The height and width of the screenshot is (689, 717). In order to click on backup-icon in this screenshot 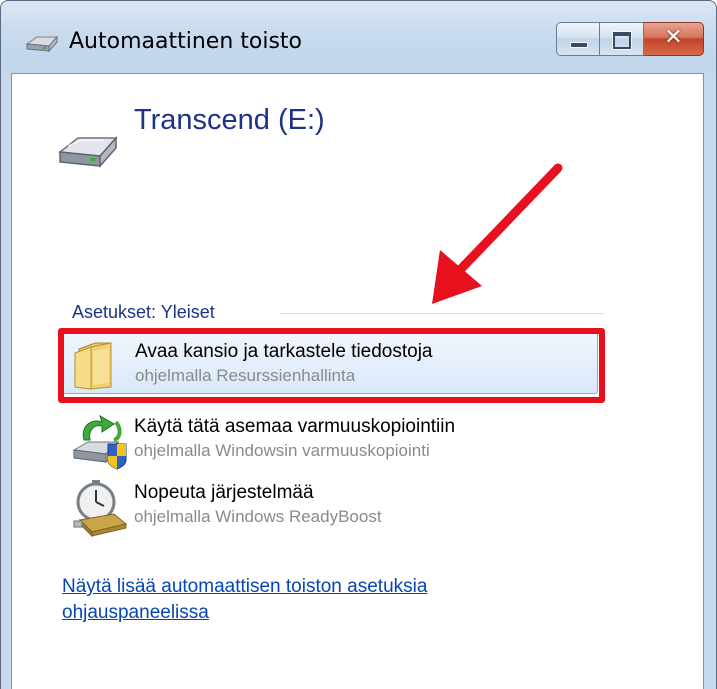, I will do `click(98, 442)`.